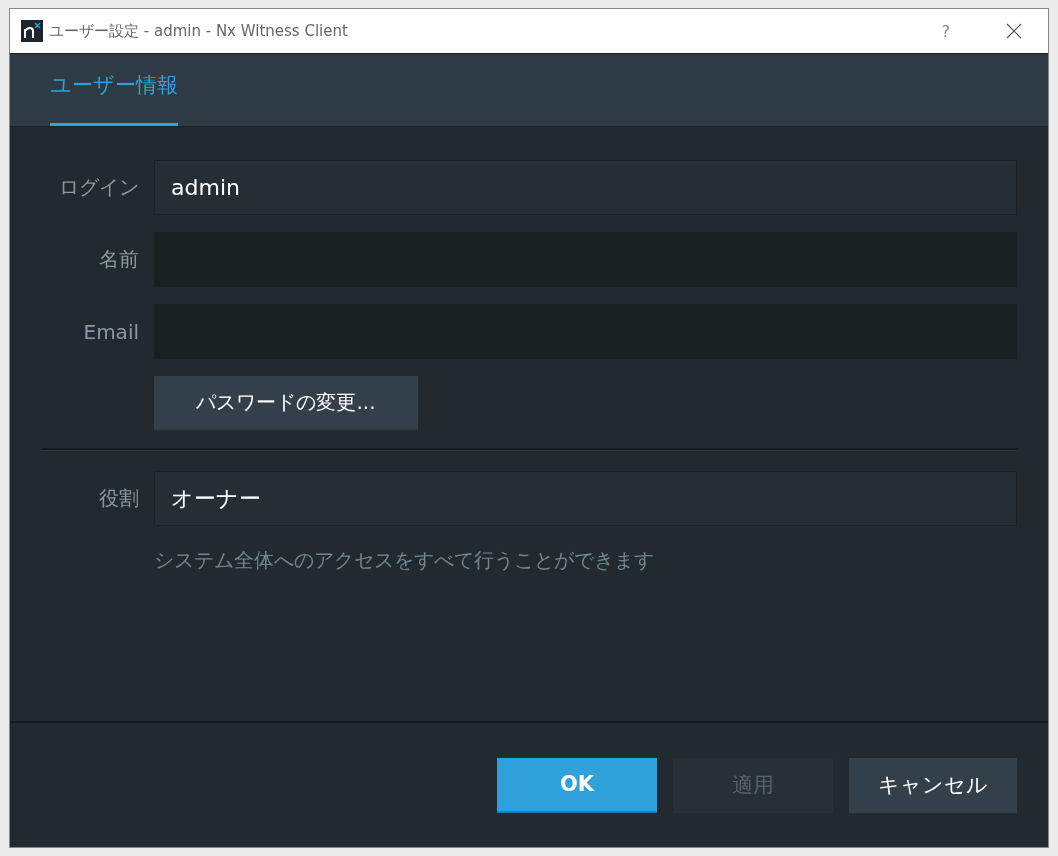 The width and height of the screenshot is (1058, 856). What do you see at coordinates (99, 187) in the screenshot?
I see `field-label: ログイン` at bounding box center [99, 187].